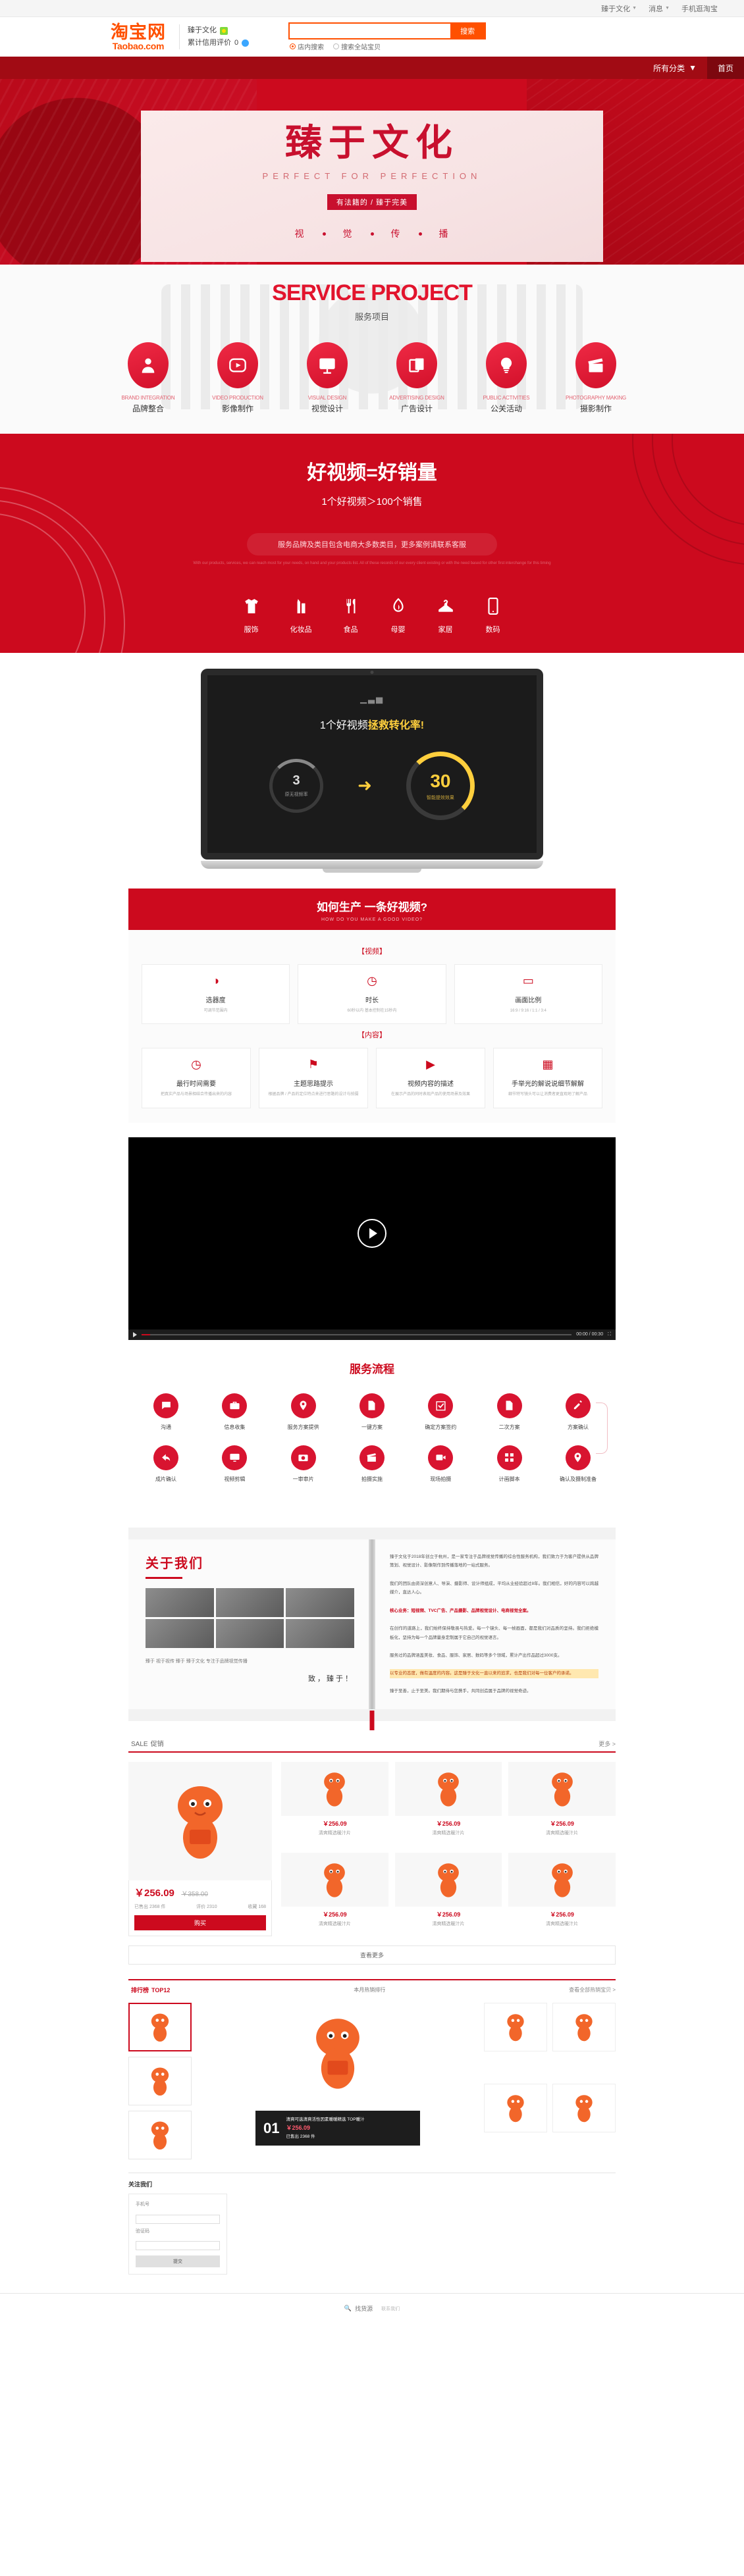 The height and width of the screenshot is (2576, 744). Describe the element at coordinates (235, 1457) in the screenshot. I see `monitor2-icon` at that location.